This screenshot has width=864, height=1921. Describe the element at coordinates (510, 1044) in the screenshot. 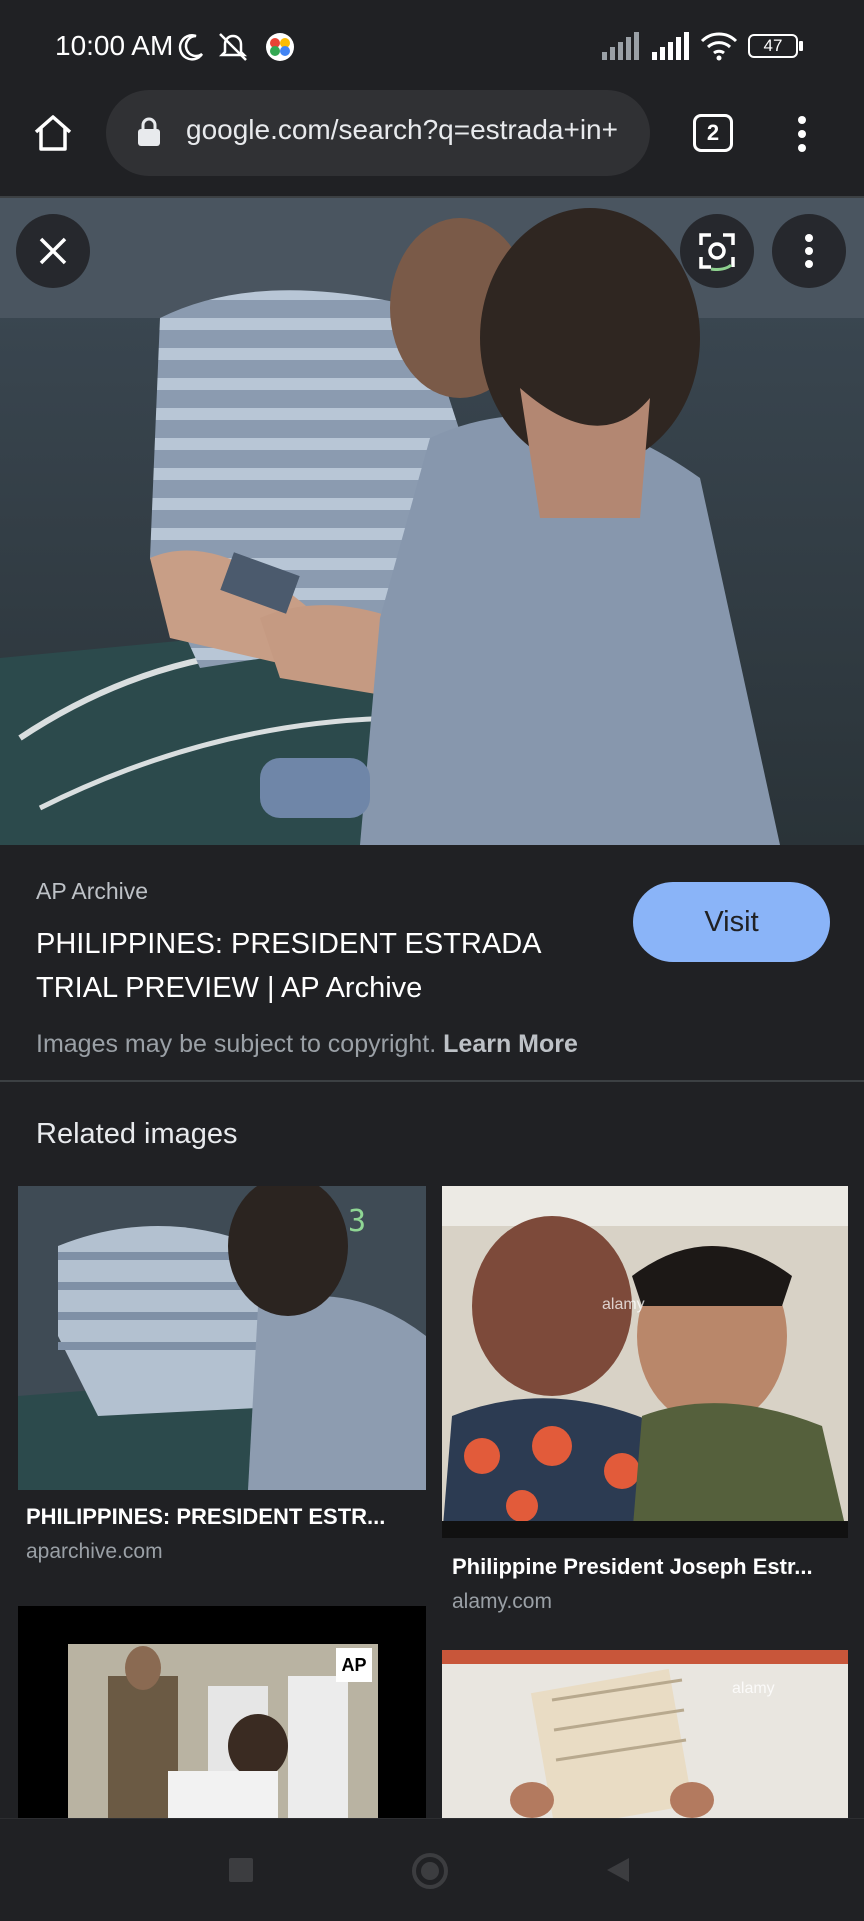

I see `learn-more-link: Learn More` at that location.